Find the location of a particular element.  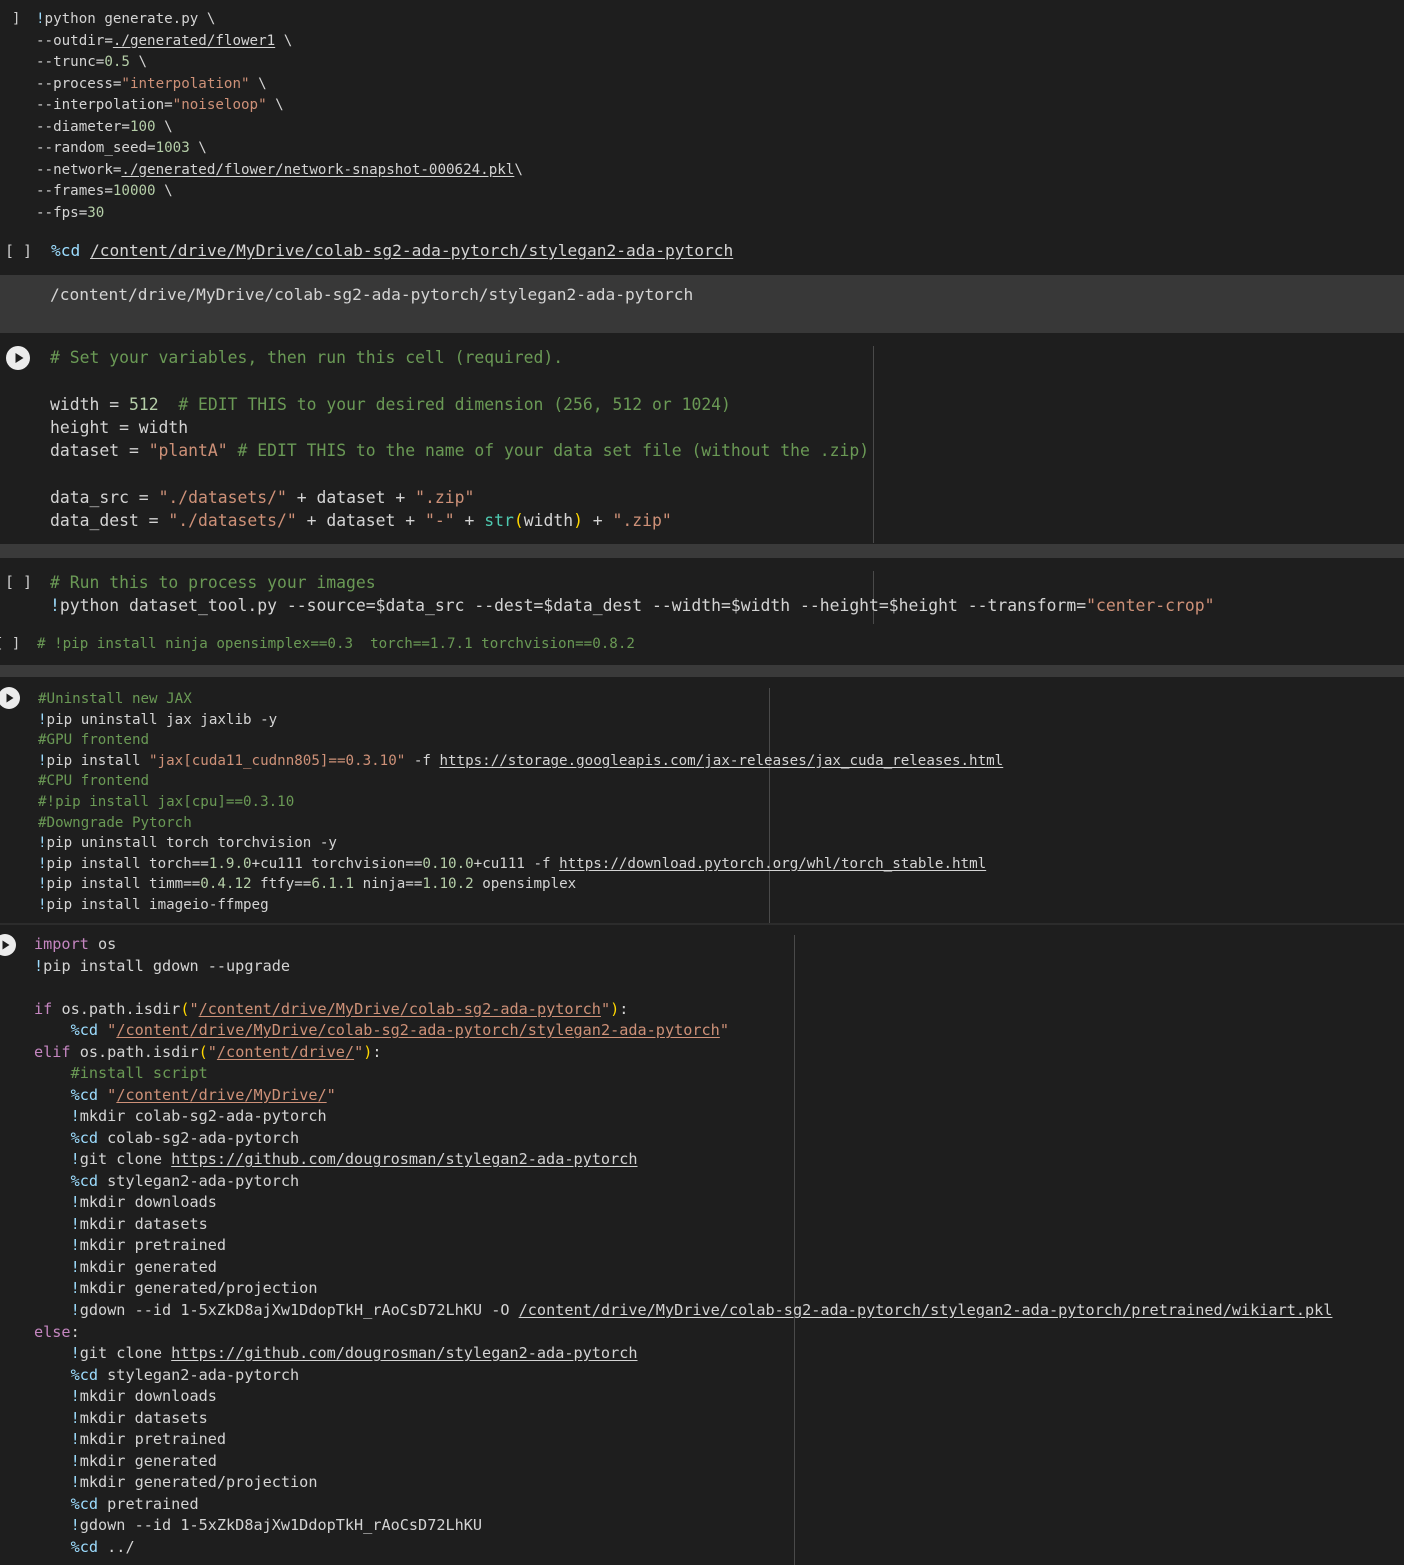

code-token: --random_seed= is located at coordinates (96, 148).